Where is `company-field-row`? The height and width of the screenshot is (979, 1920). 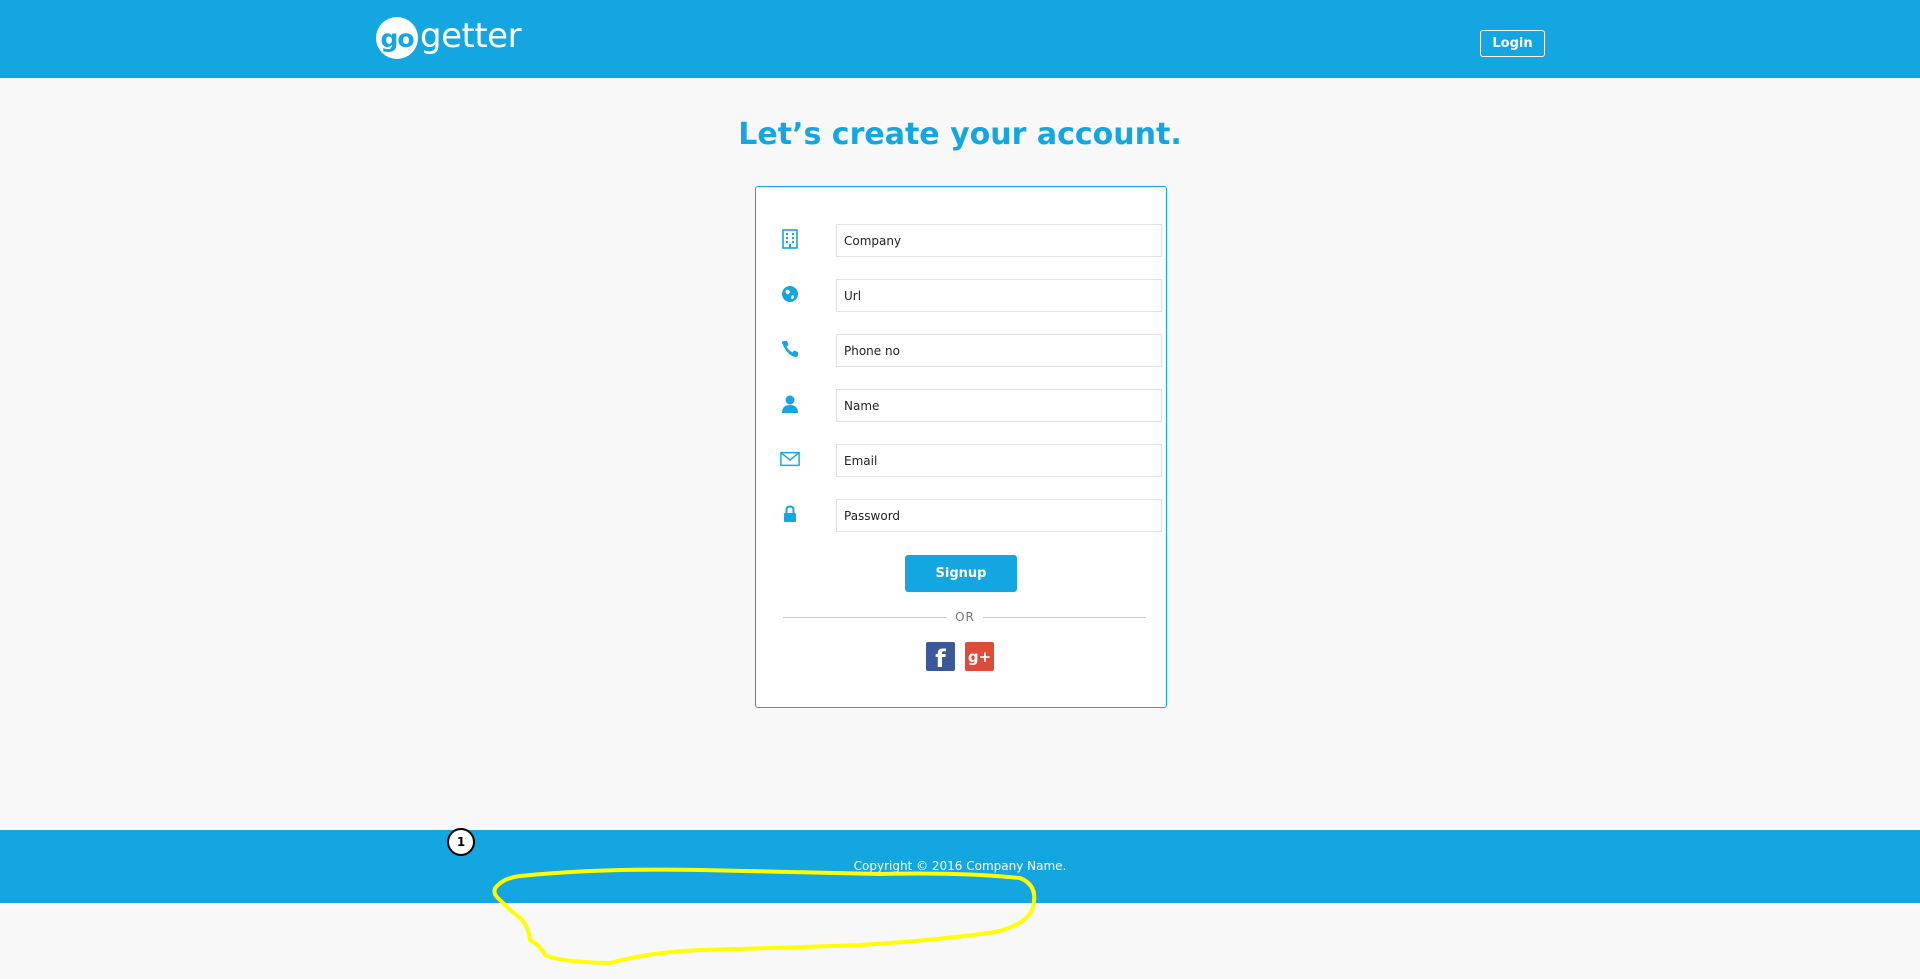 company-field-row is located at coordinates (971, 241).